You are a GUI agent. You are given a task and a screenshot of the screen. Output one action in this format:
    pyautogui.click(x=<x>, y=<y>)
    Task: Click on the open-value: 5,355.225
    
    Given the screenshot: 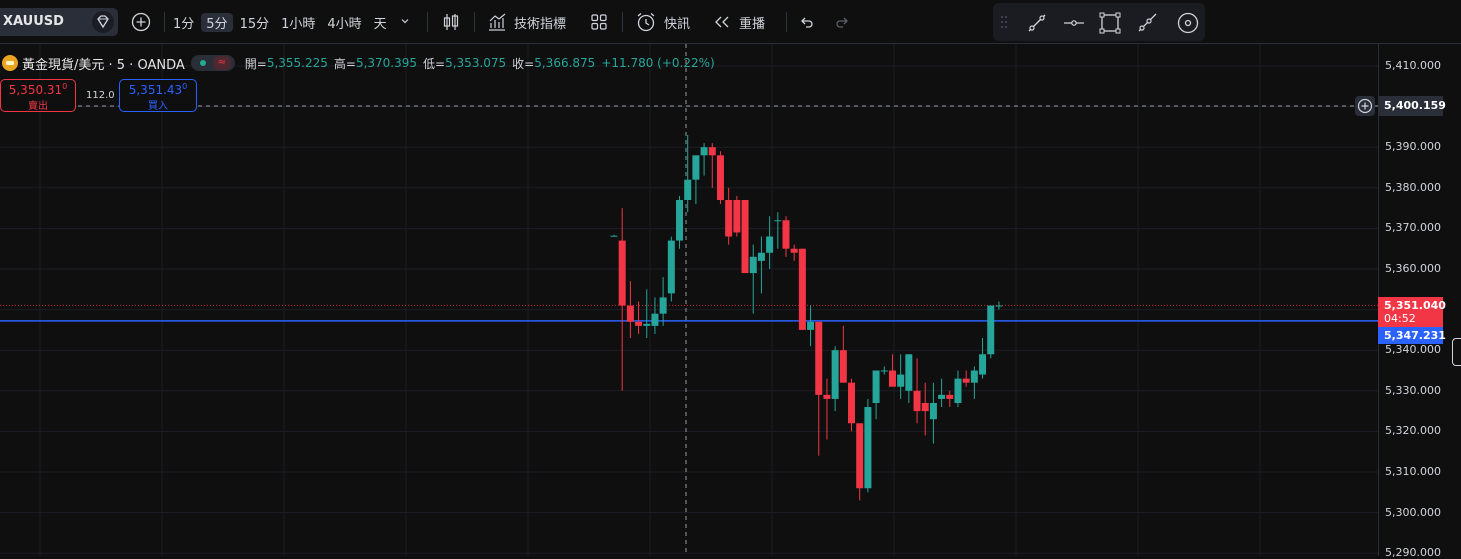 What is the action you would take?
    pyautogui.click(x=297, y=63)
    